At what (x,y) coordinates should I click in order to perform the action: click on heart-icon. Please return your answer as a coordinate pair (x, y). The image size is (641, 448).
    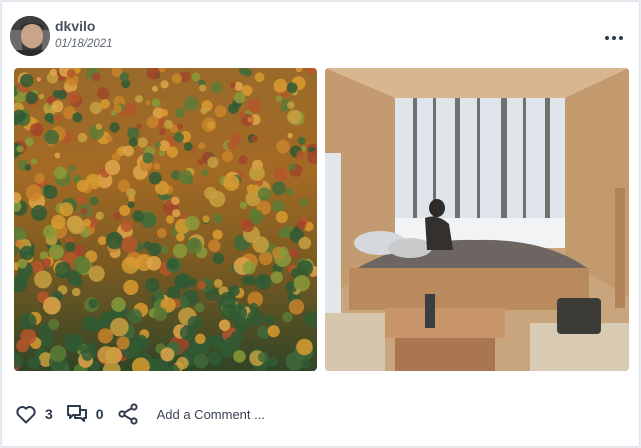
    Looking at the image, I should click on (26, 414).